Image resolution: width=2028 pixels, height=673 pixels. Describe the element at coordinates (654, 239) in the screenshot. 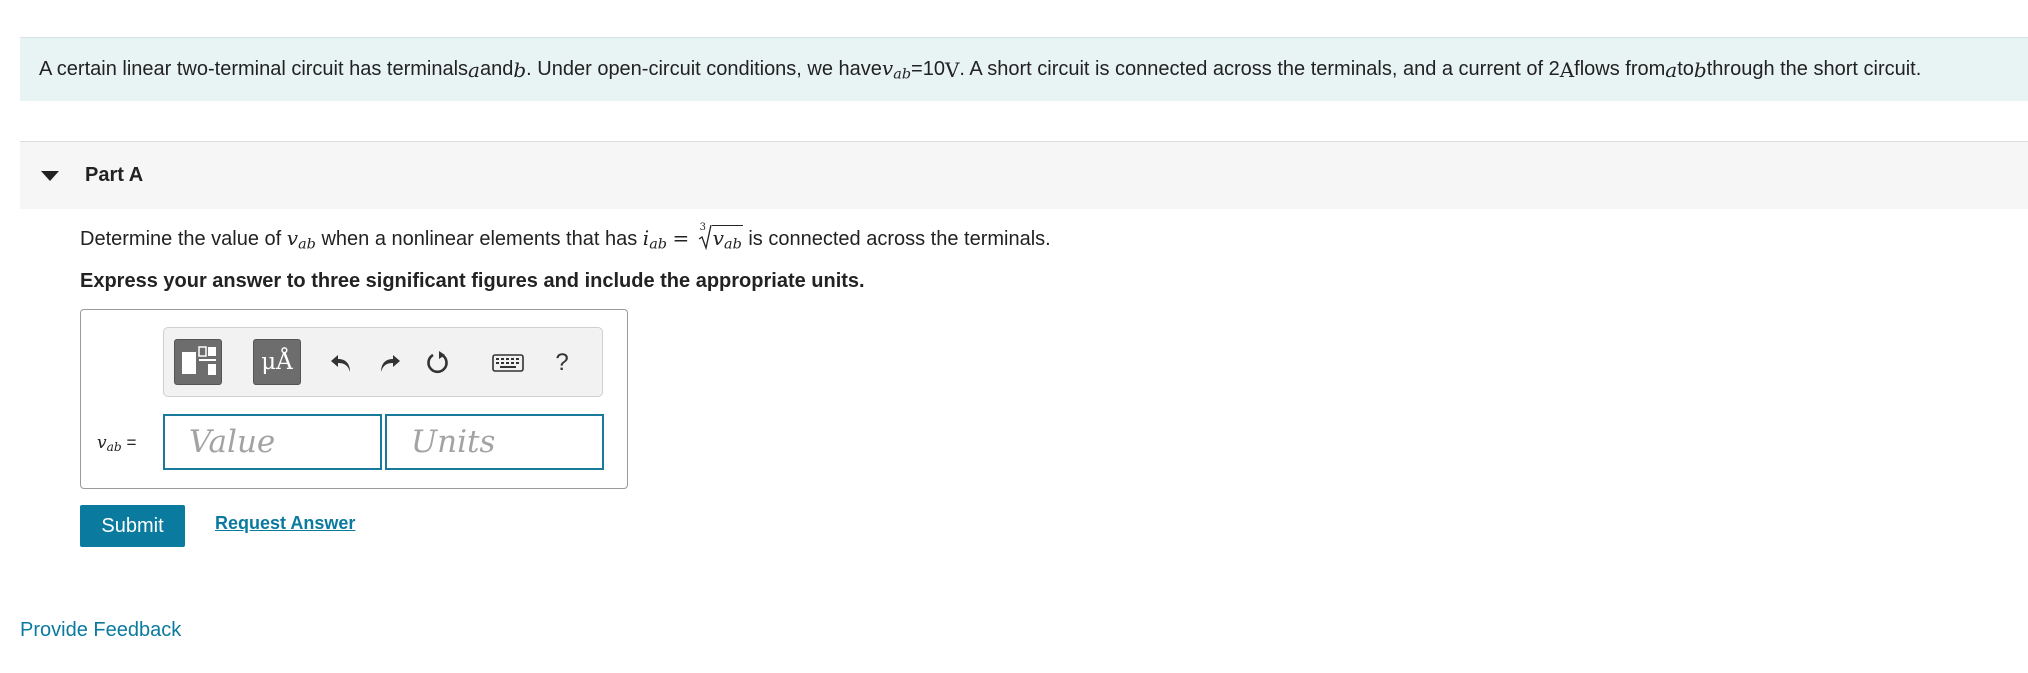

I see `var-i-ab: iab` at that location.